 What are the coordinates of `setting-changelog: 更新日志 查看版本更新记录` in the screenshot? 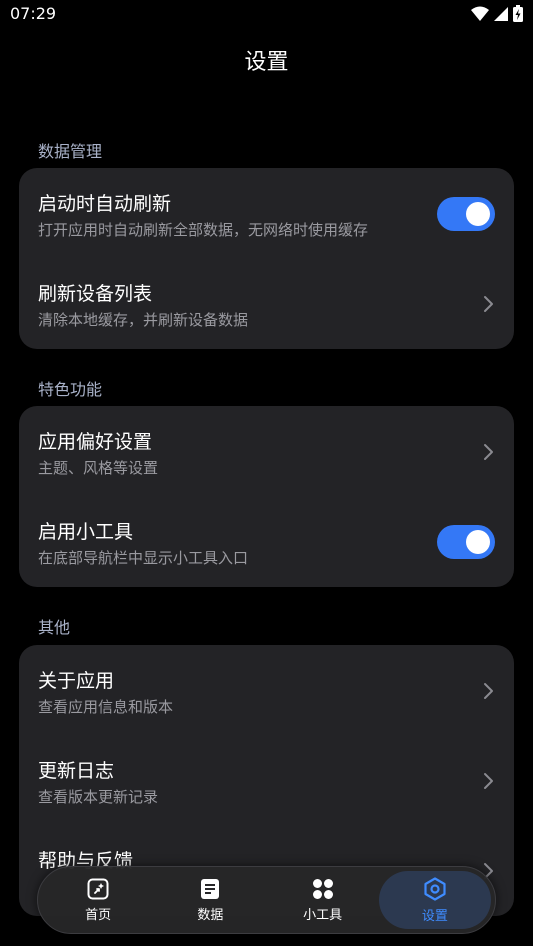 It's located at (266, 780).